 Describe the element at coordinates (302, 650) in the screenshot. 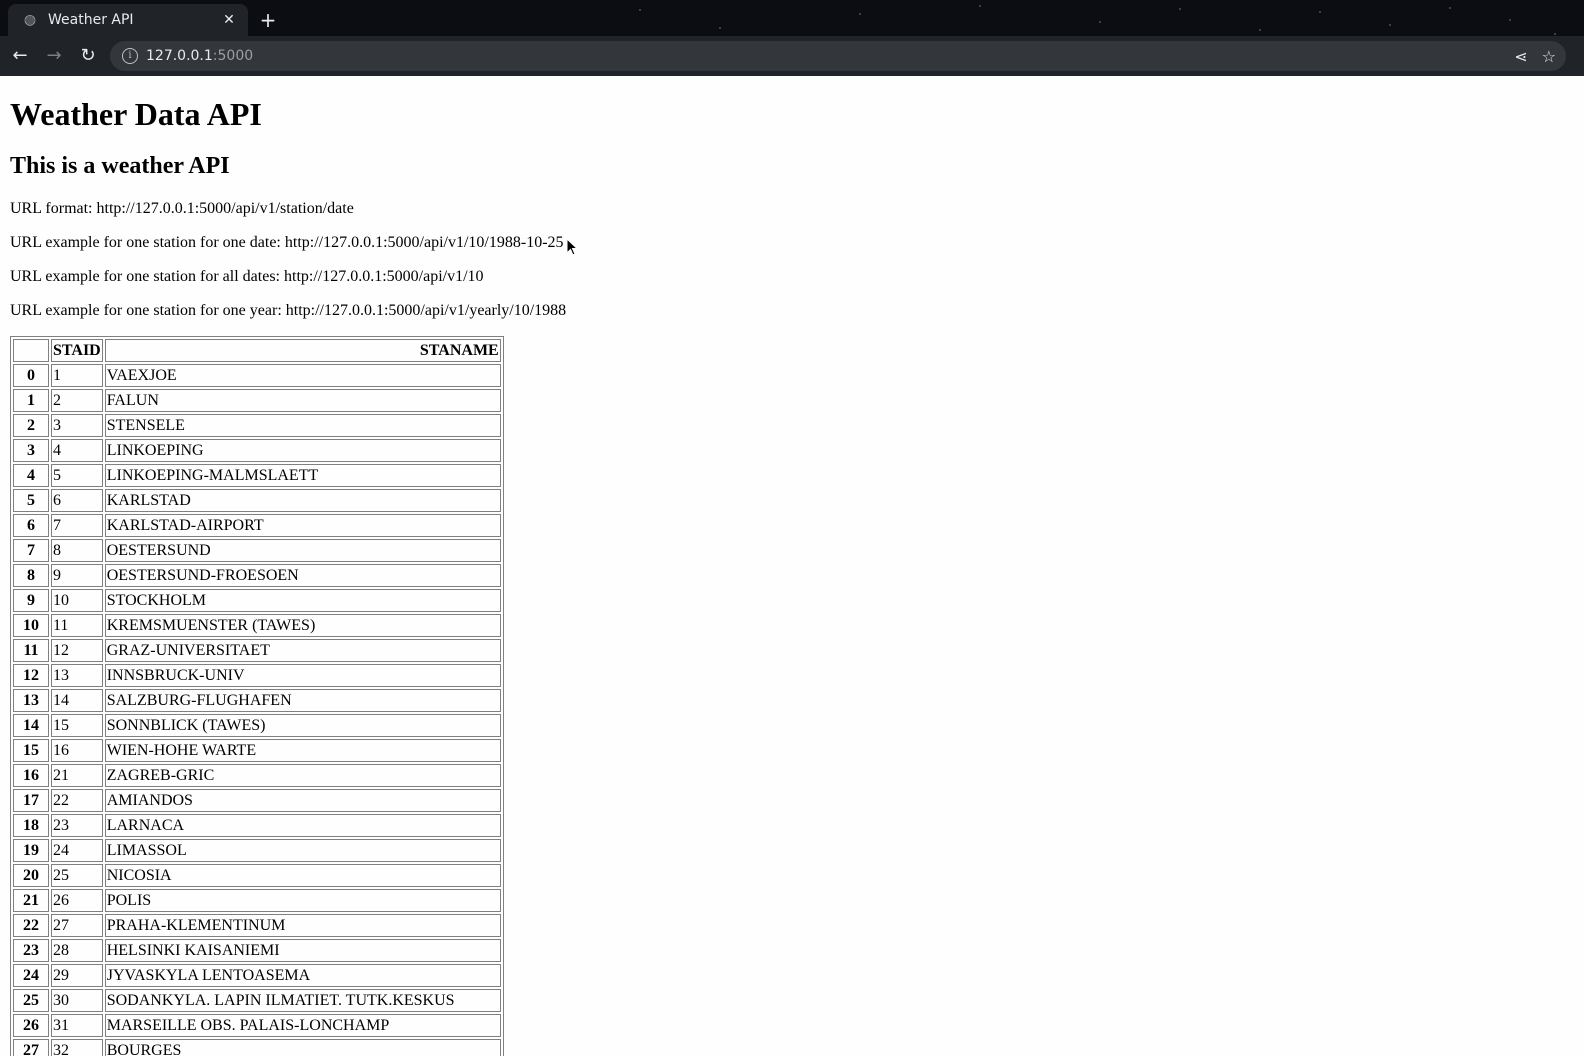

I see `staname-cell: GRAZ-UNIVERSITAET` at that location.